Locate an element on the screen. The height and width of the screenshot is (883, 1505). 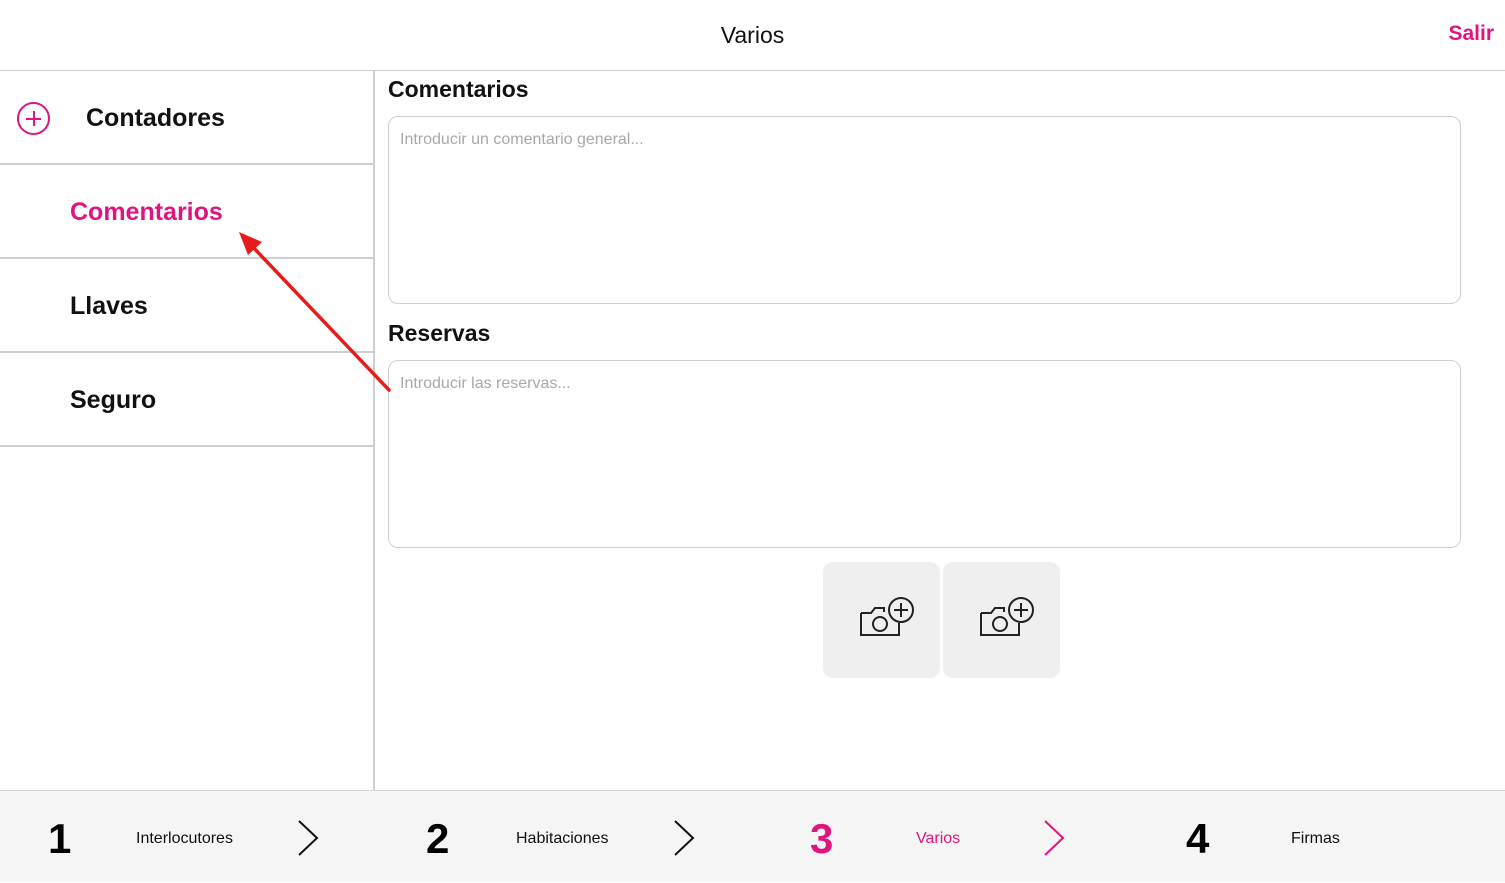
step-label: Varios is located at coordinates (938, 838).